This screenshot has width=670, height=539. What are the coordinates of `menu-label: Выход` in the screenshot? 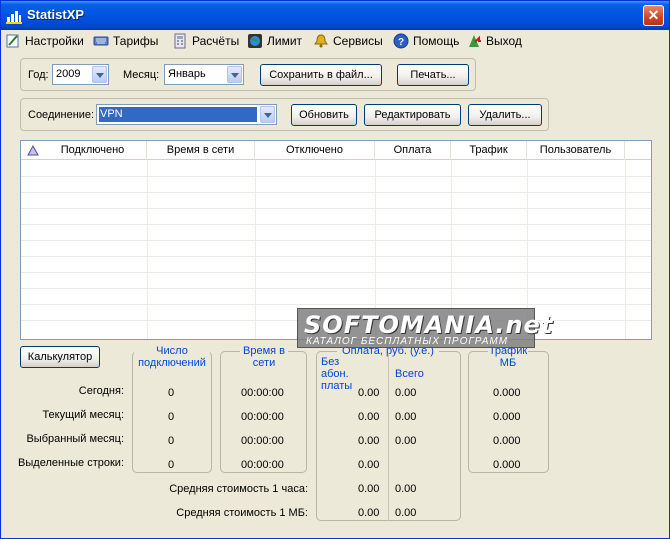 It's located at (504, 40).